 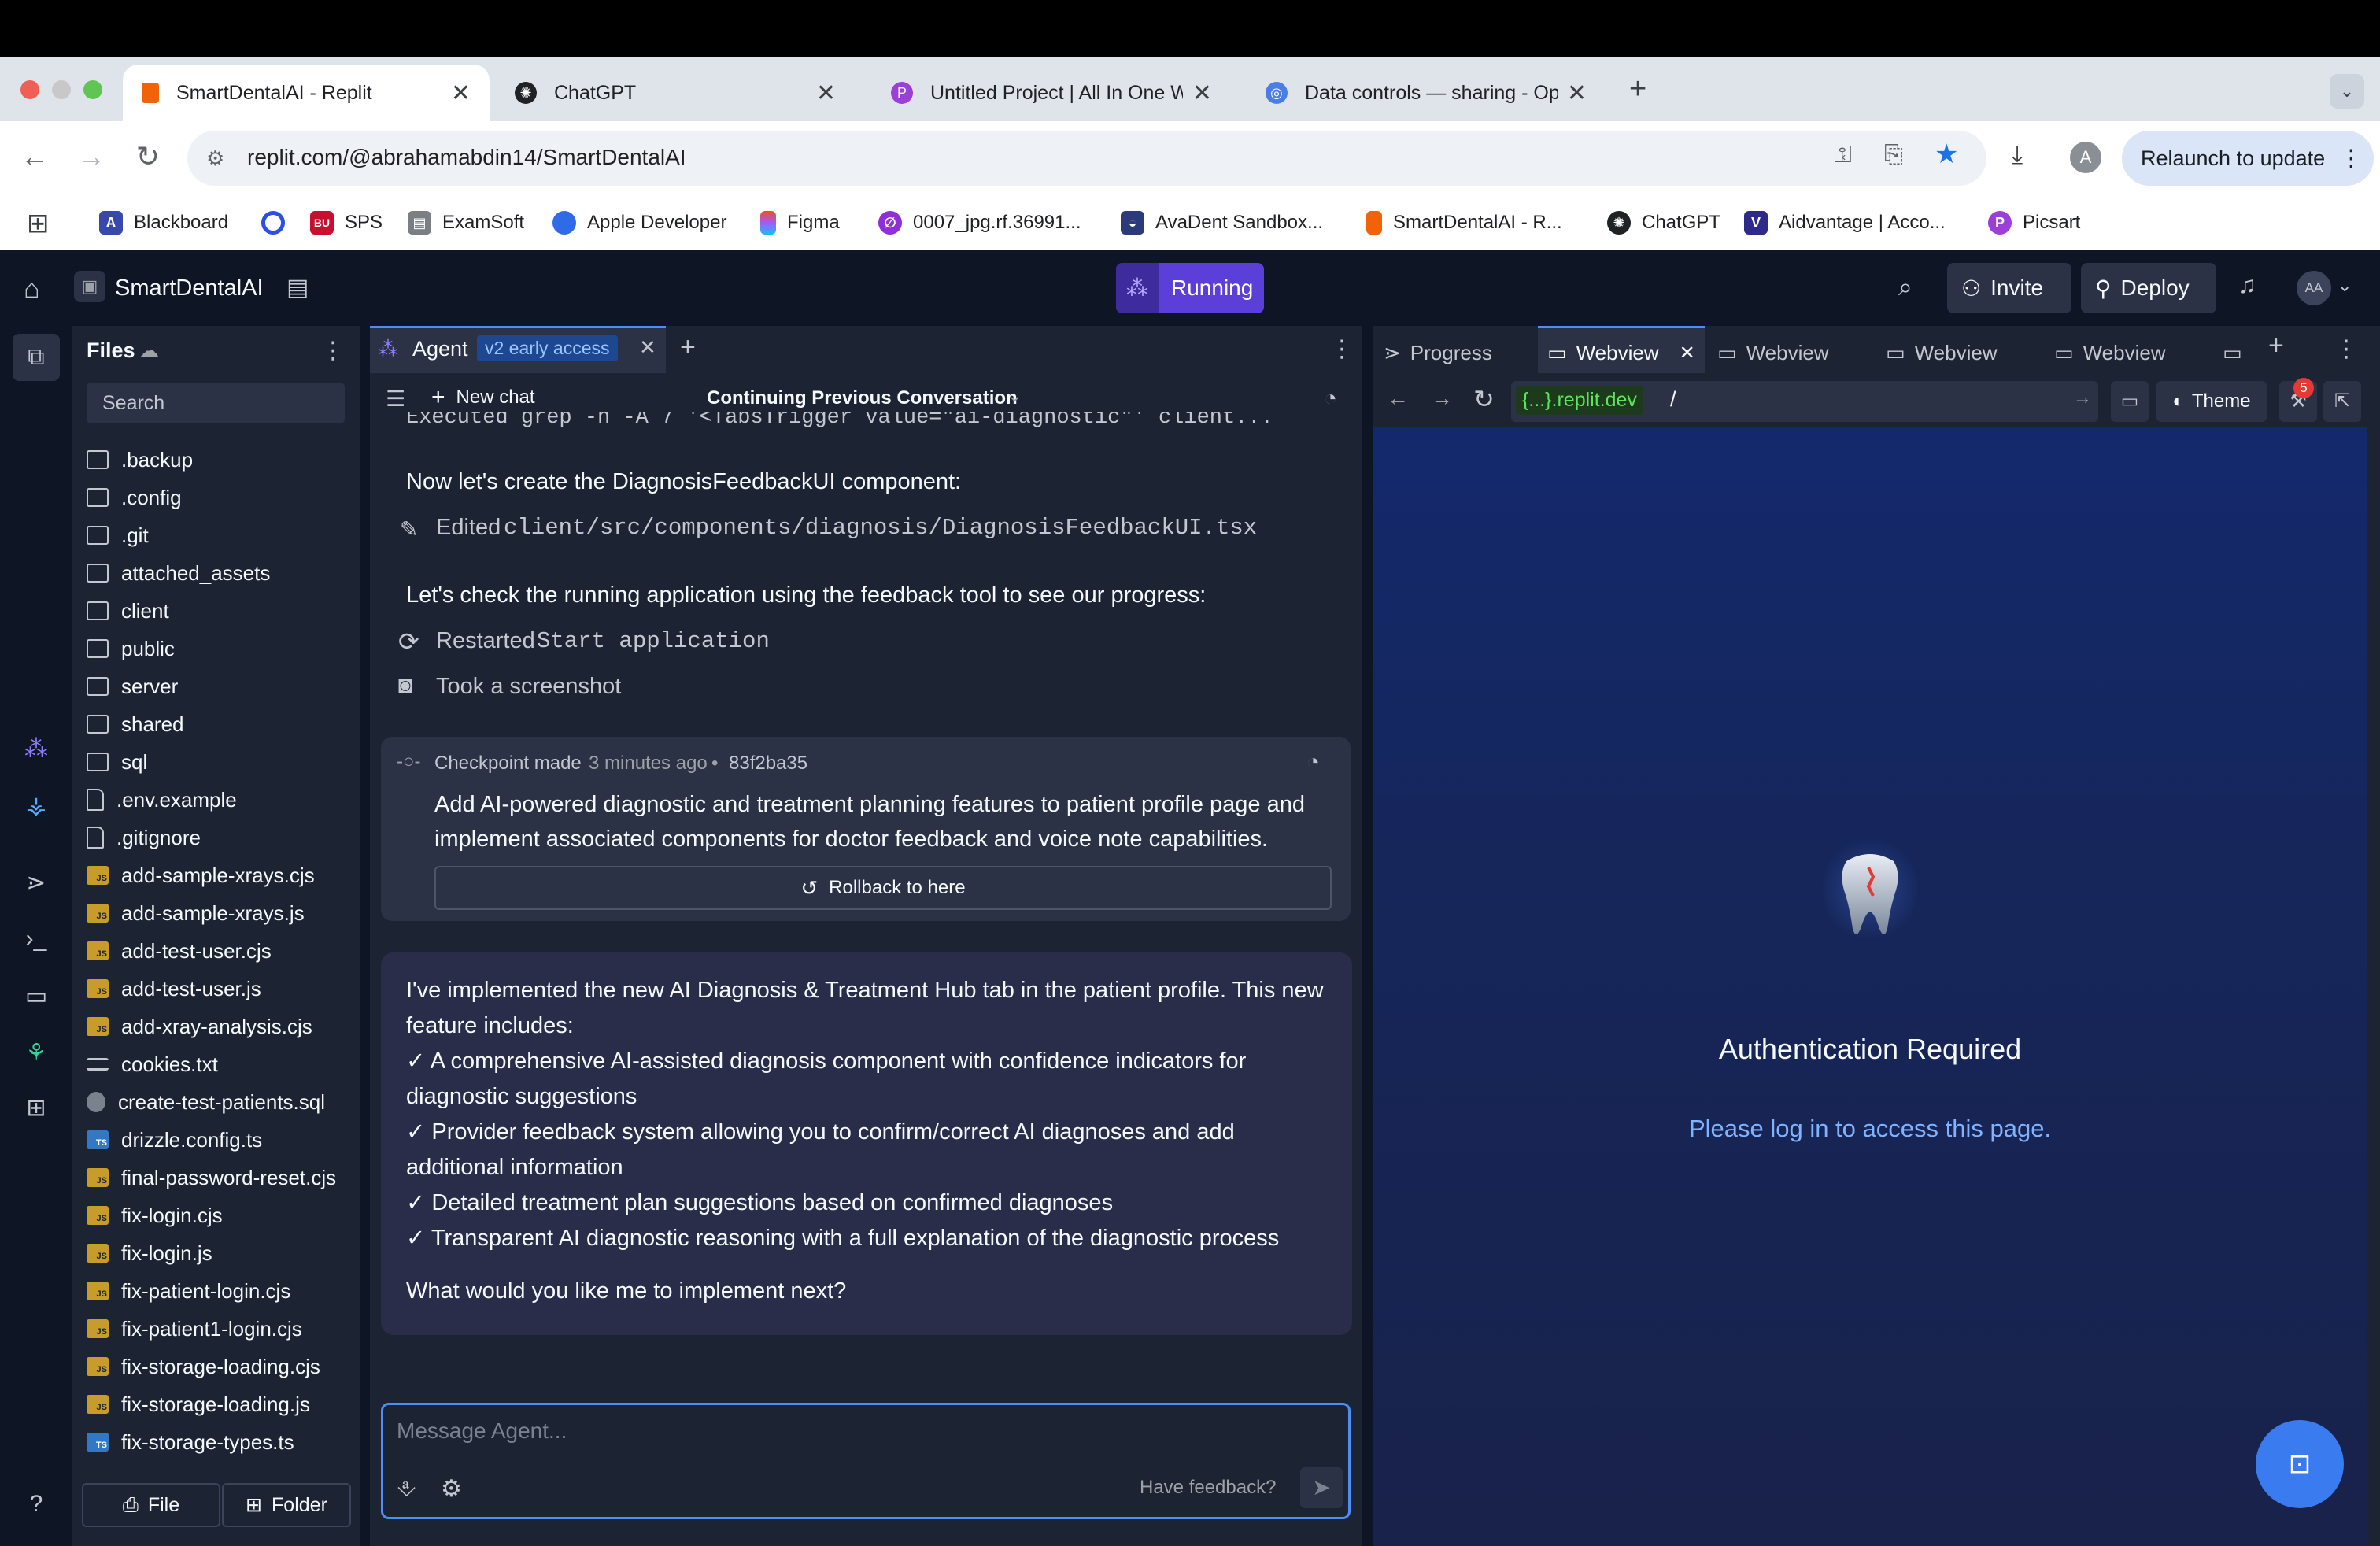 I want to click on file-item: .env.example, so click(x=162, y=800).